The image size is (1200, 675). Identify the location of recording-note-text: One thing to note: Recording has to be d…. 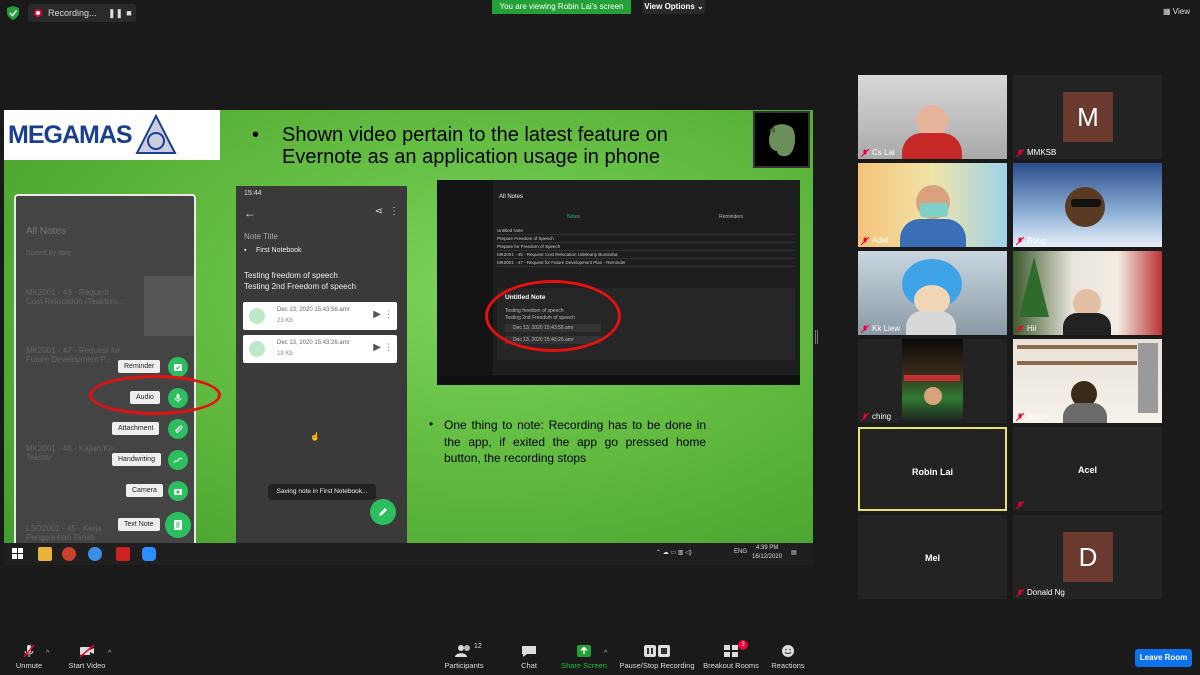
(575, 441).